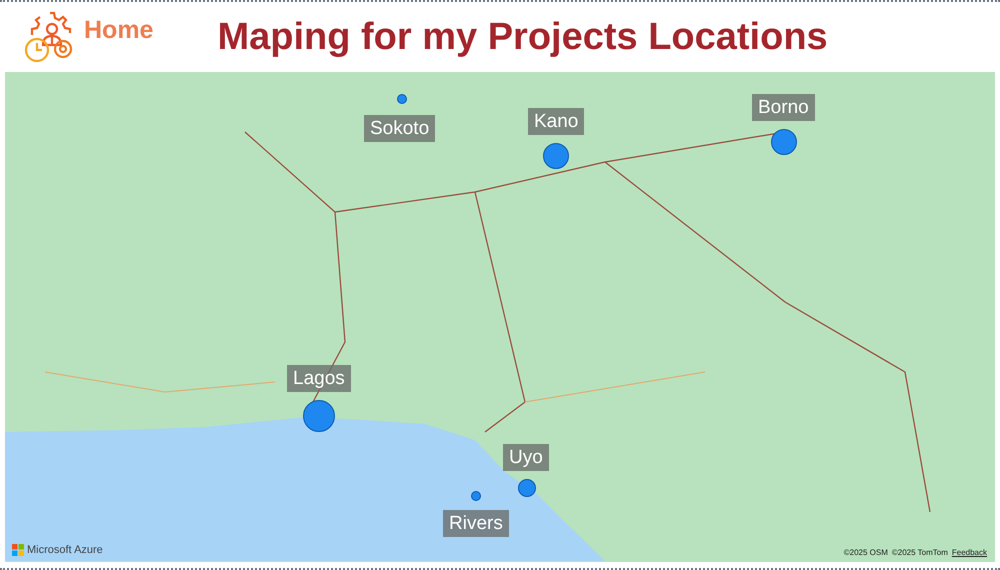 Image resolution: width=1000 pixels, height=570 pixels. I want to click on location-label: Borno, so click(783, 107).